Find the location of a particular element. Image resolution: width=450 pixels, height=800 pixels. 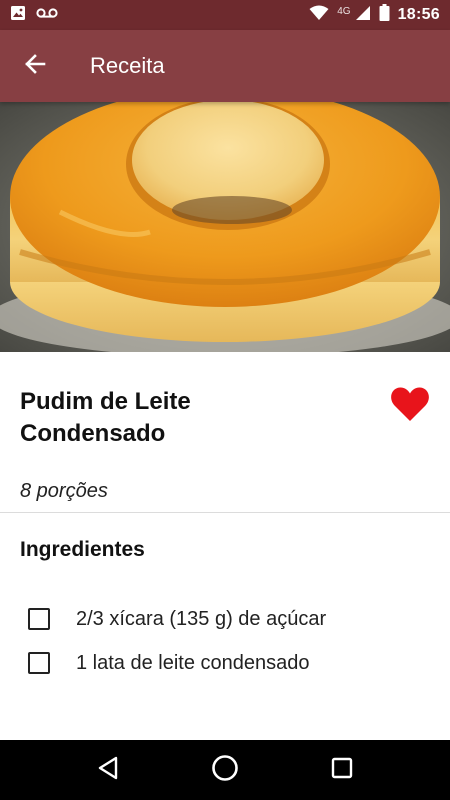

ingredient-item: 2/3 xícara (135 g) de açúcar is located at coordinates (228, 619).